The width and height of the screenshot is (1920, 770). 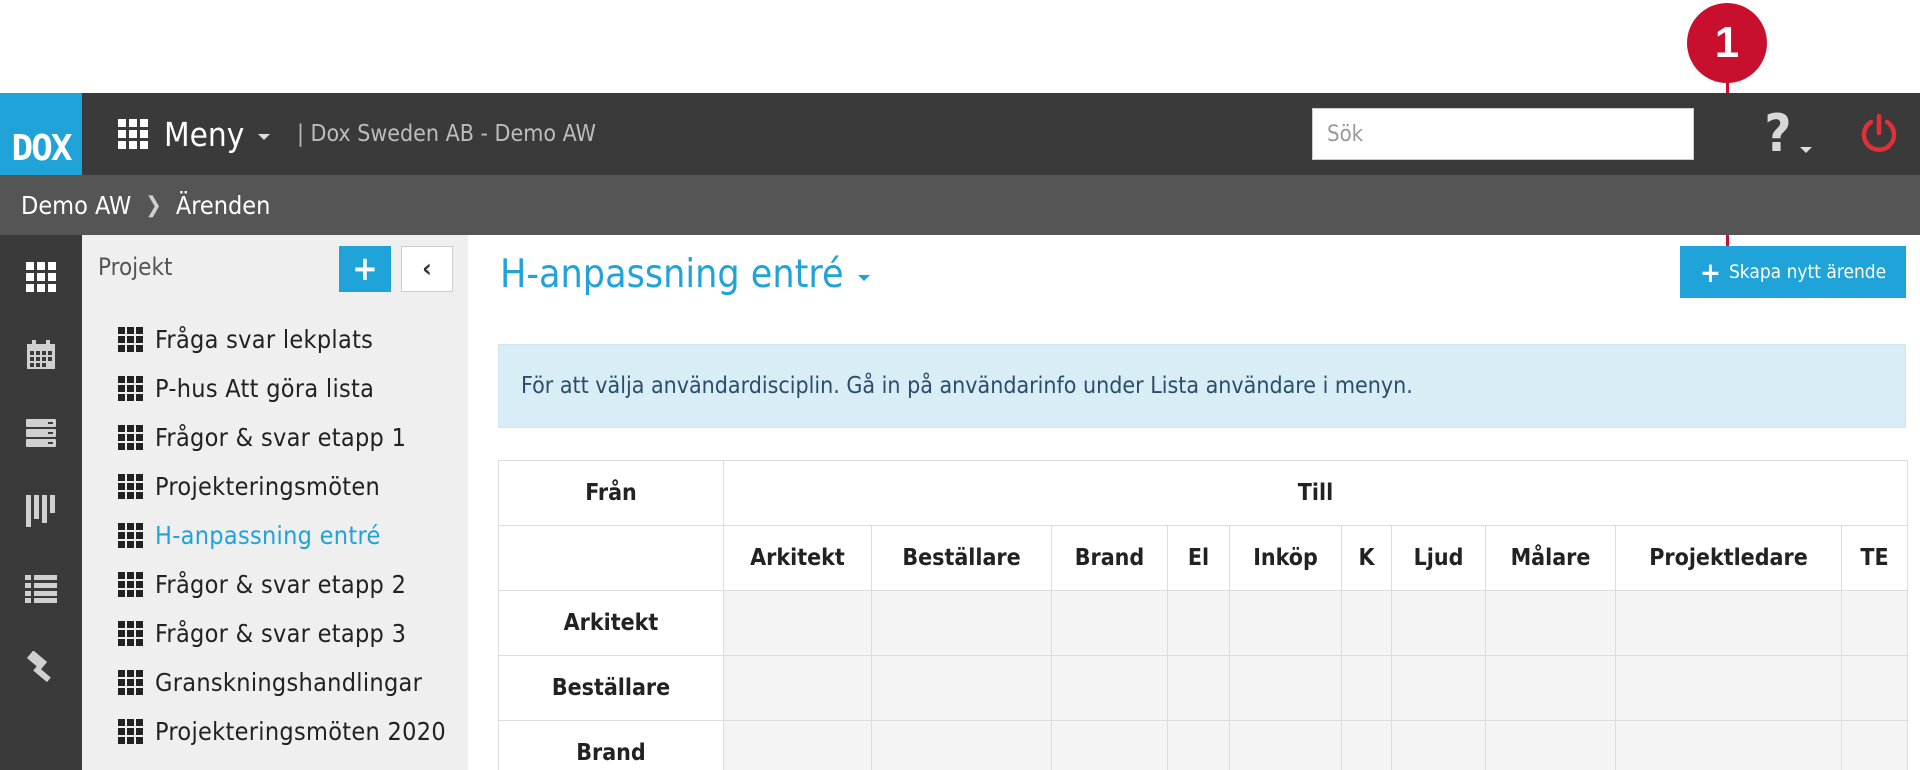 What do you see at coordinates (1285, 558) in the screenshot?
I see `column-header: Inköp` at bounding box center [1285, 558].